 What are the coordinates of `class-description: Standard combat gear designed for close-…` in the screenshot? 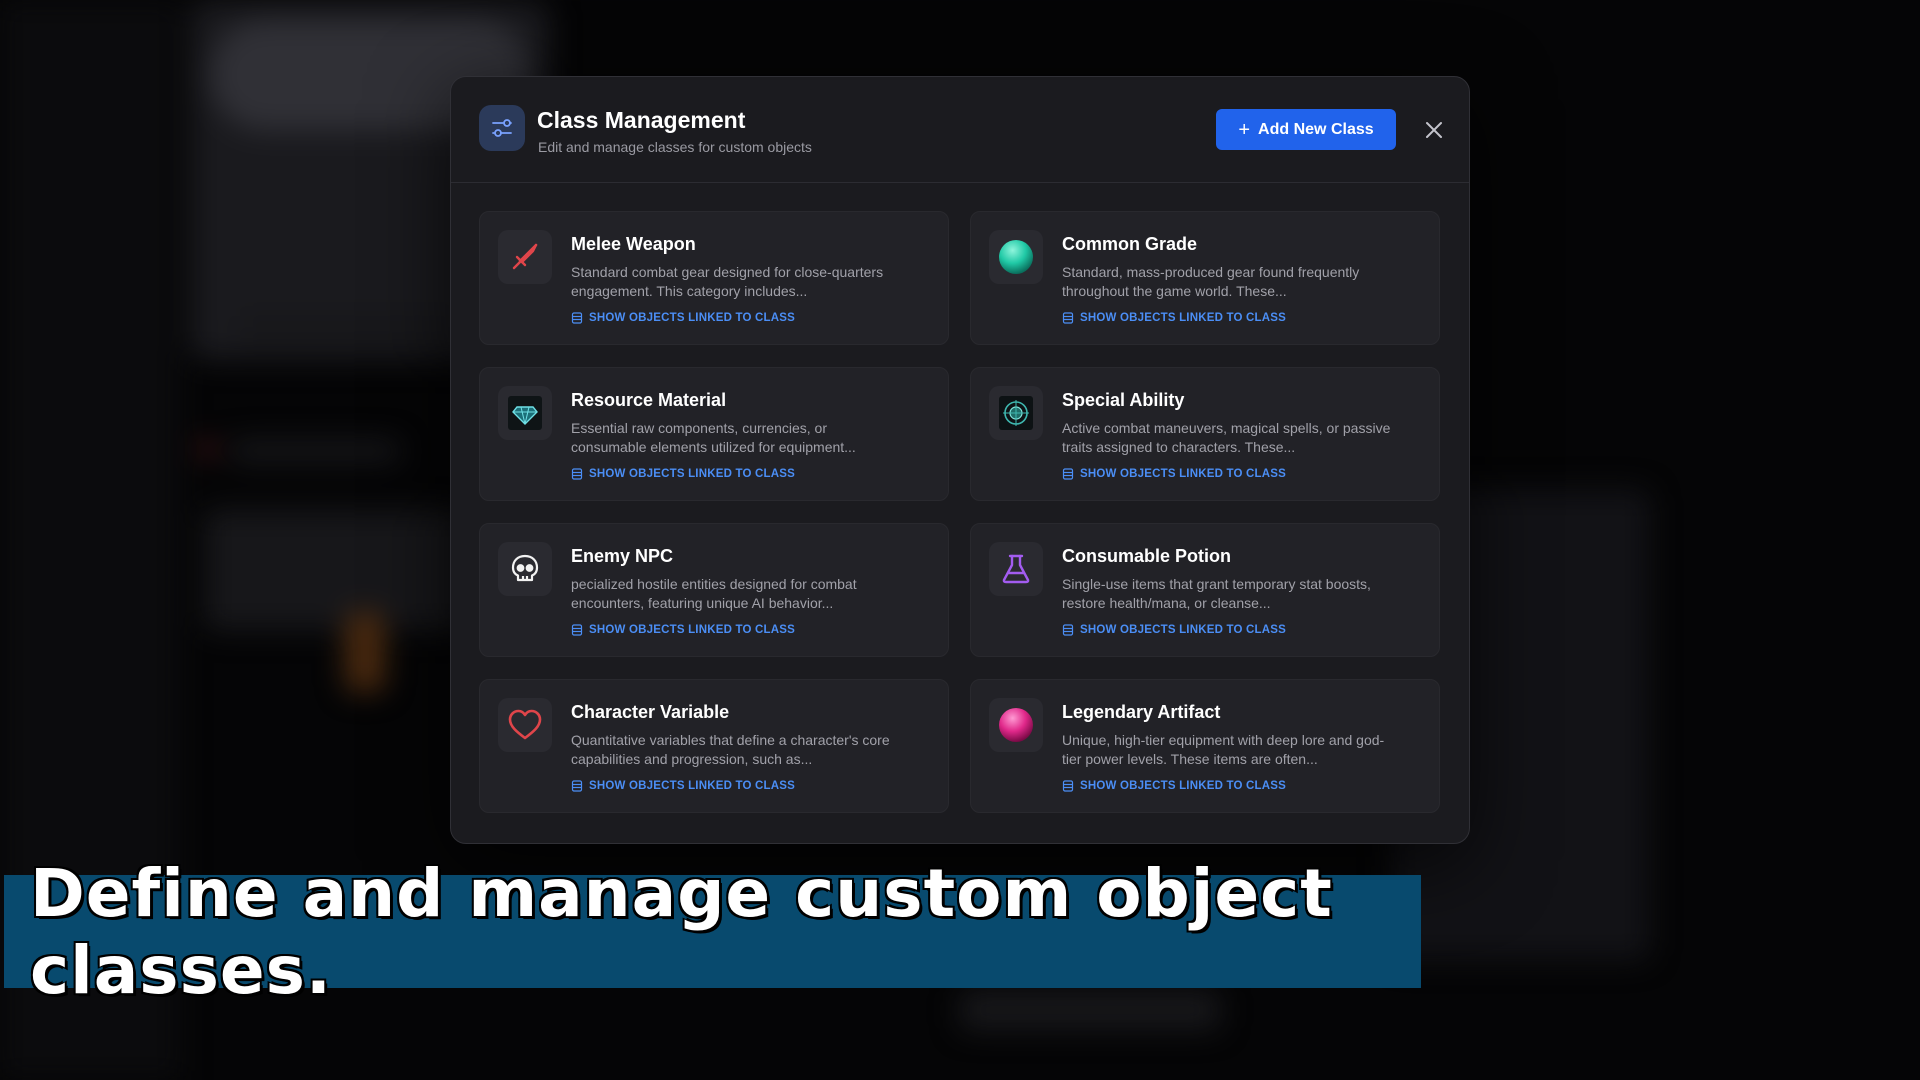 It's located at (727, 281).